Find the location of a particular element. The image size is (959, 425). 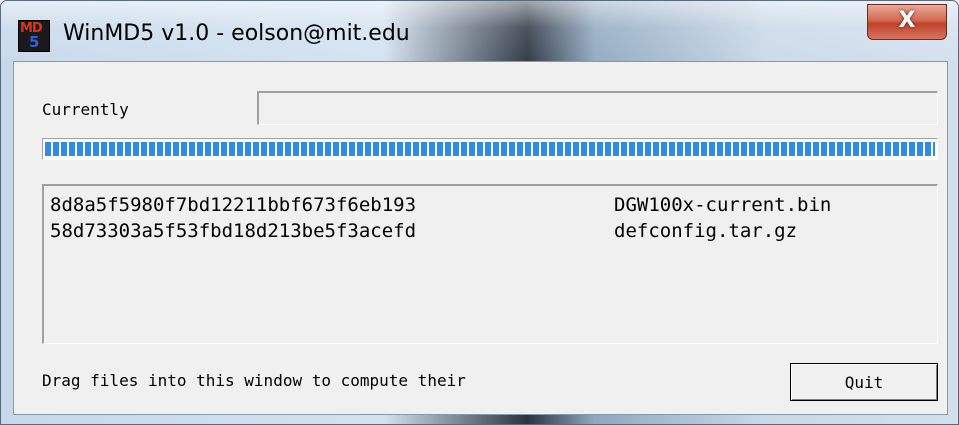

md5-hash: 8d8a5f5980f7bd12211bbf673f6eb193 is located at coordinates (233, 205).